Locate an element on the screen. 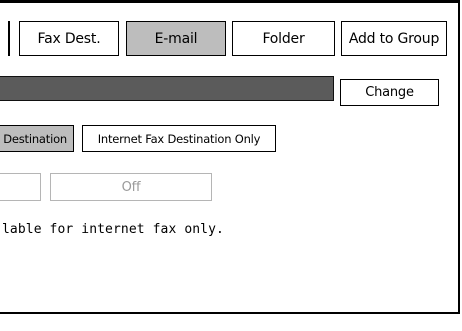 This screenshot has height=331, width=462. toggle-on-button is located at coordinates (20, 187).